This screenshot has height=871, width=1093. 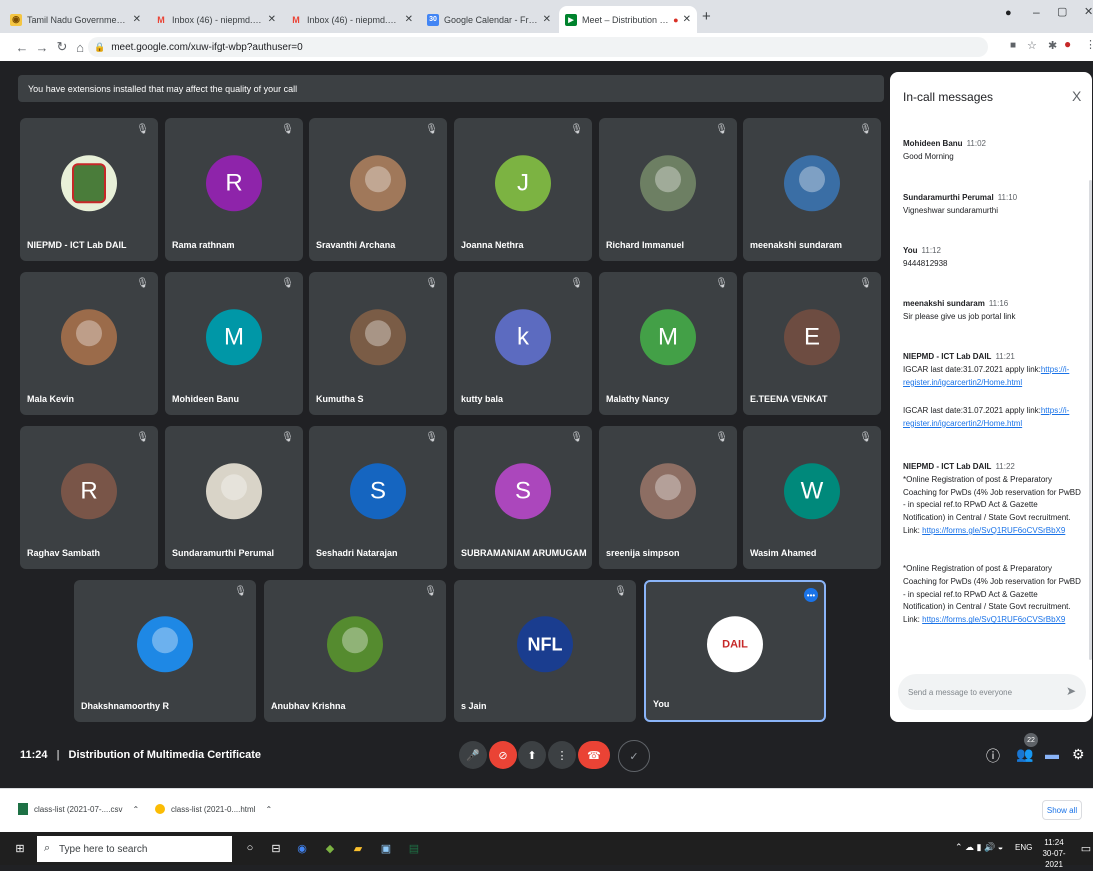 I want to click on info-icon: ⓘ, so click(x=993, y=756).